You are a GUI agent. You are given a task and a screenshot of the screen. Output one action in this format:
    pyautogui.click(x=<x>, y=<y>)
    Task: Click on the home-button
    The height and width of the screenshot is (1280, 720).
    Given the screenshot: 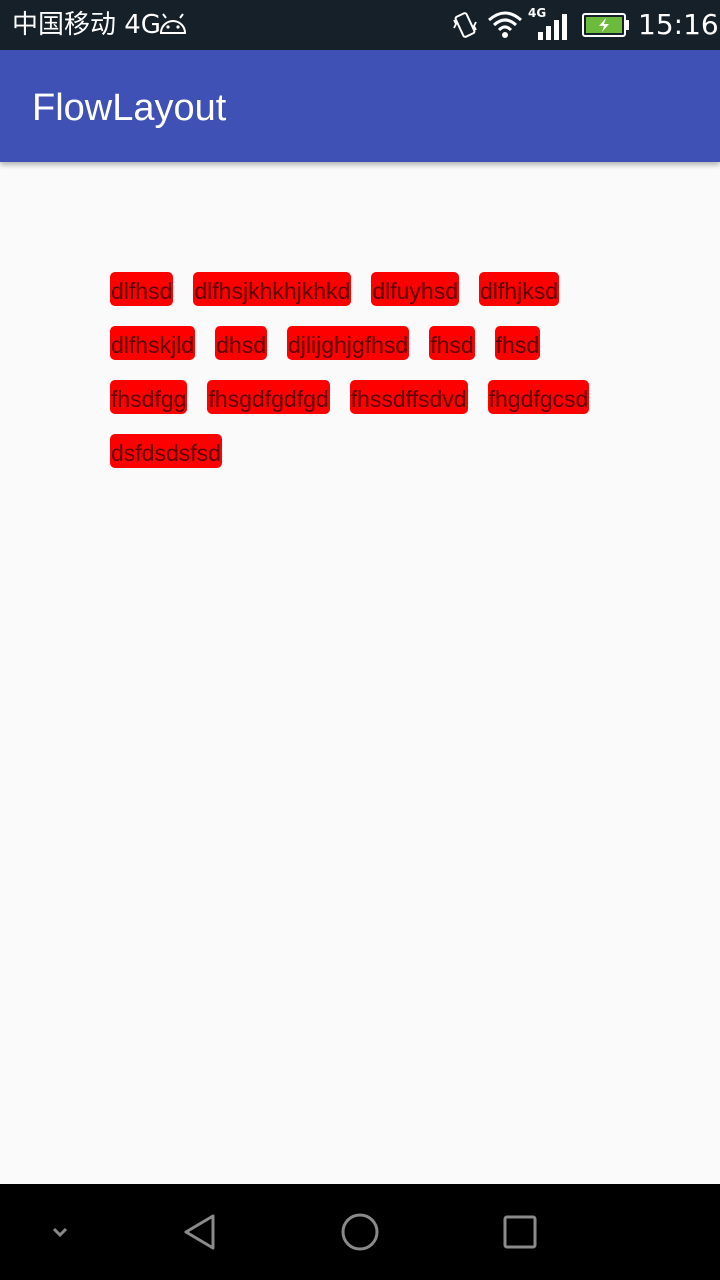 What is the action you would take?
    pyautogui.click(x=360, y=1232)
    